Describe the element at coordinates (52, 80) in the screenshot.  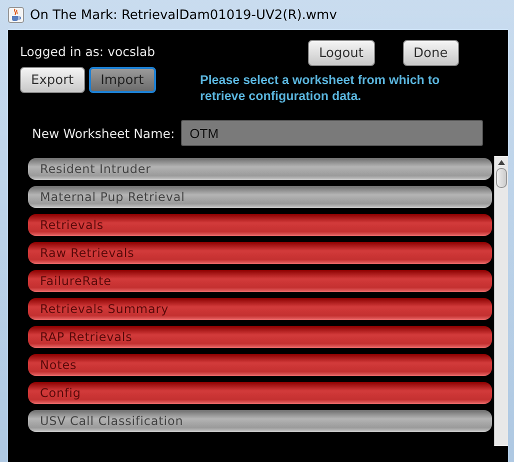
I see `export-button: Export` at that location.